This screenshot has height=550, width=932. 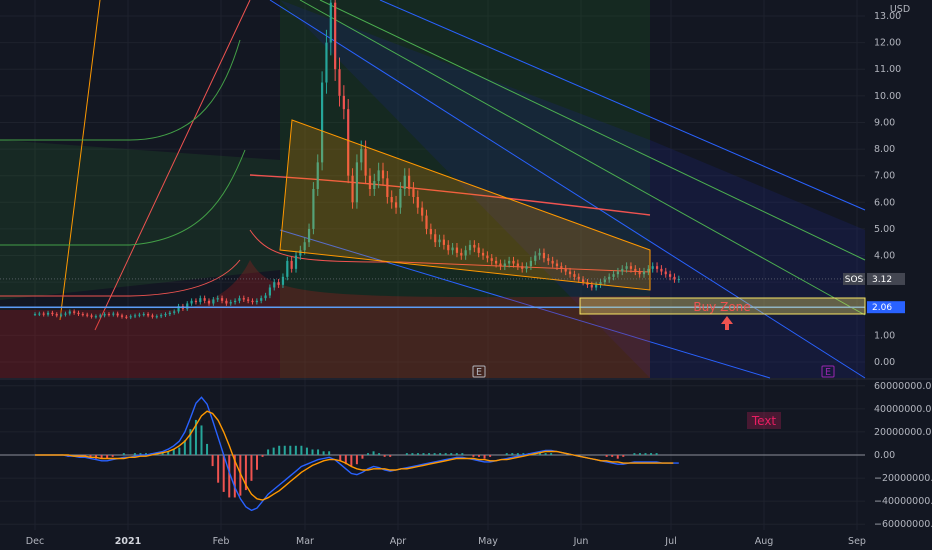 I want to click on symbol-tag: SOS, so click(x=854, y=280).